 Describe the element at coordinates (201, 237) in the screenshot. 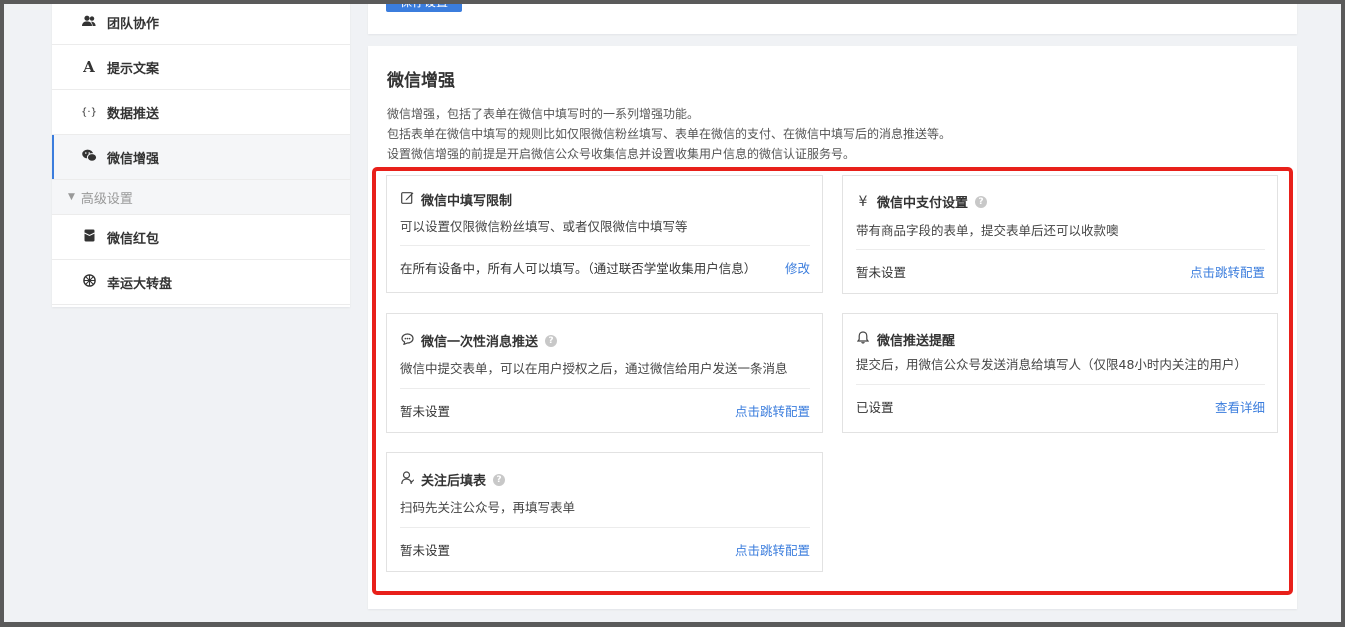

I see `sidebar-item-red-packet: 微信红包` at that location.